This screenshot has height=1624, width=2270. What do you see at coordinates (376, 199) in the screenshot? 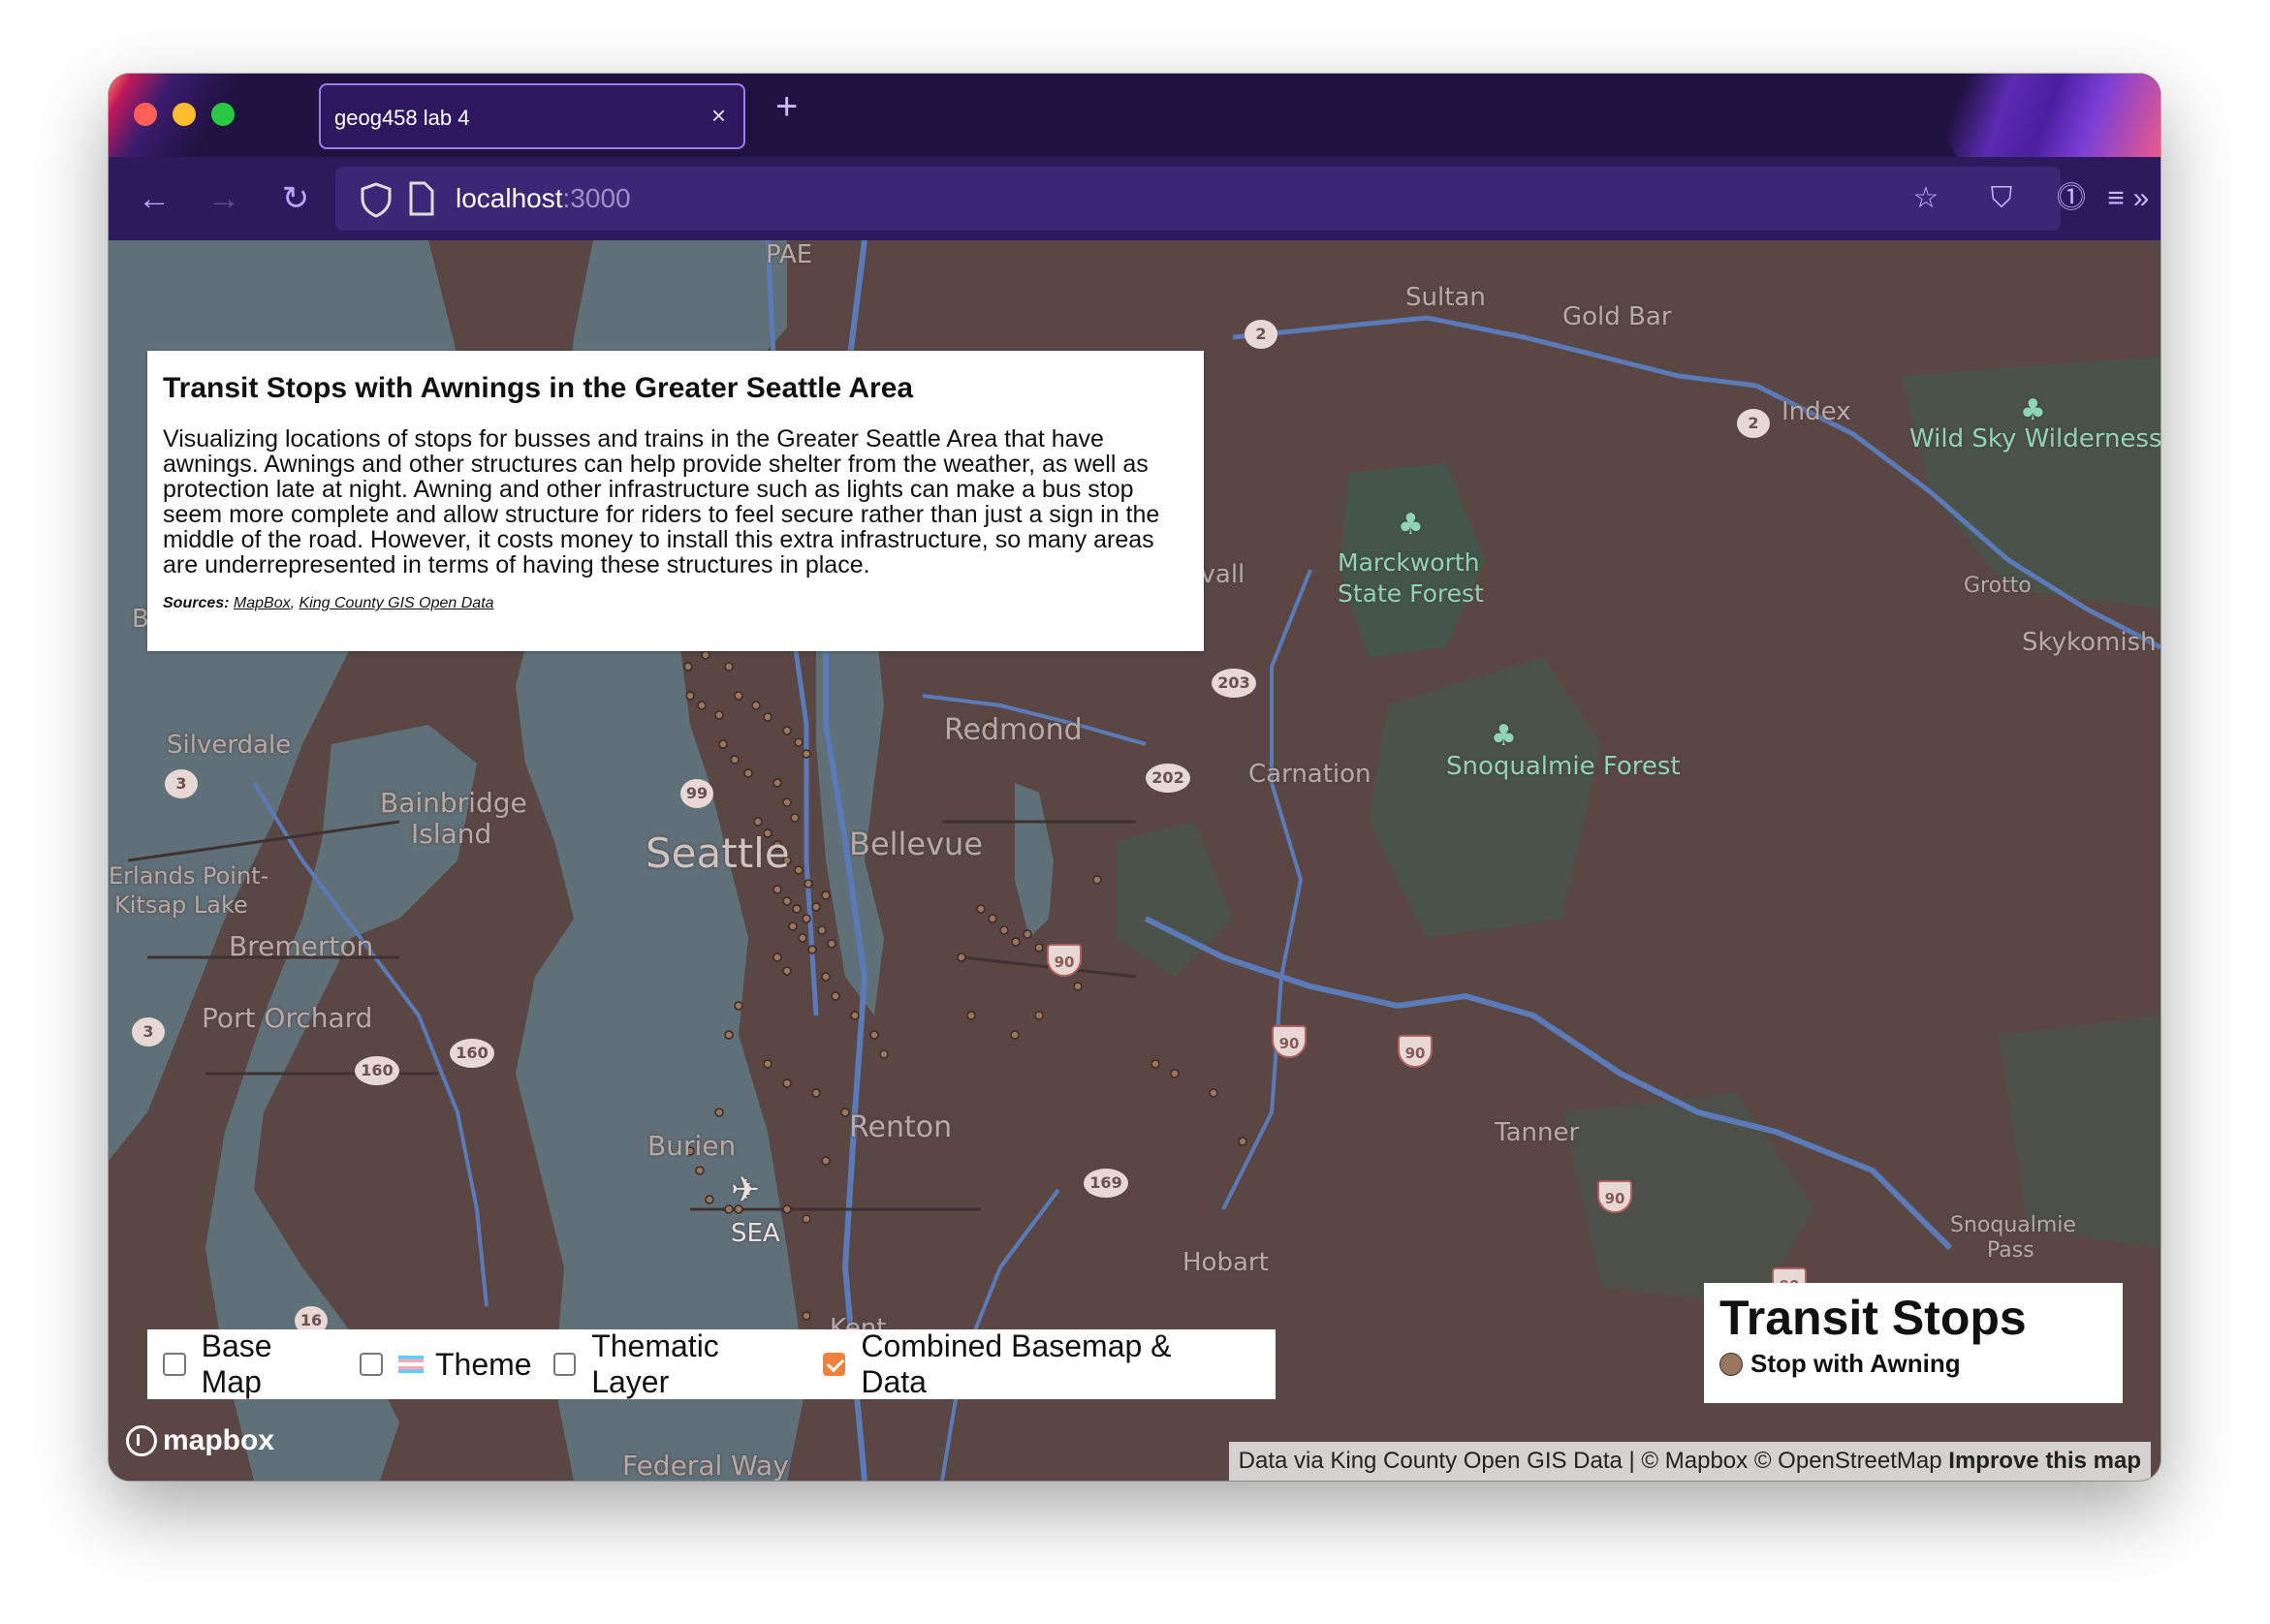
I see `shield-icon` at bounding box center [376, 199].